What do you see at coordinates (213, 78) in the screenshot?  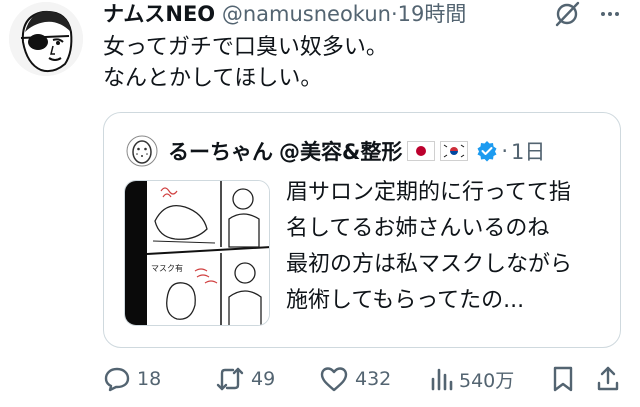 I see `tweet-line: なんとかしてほしい。` at bounding box center [213, 78].